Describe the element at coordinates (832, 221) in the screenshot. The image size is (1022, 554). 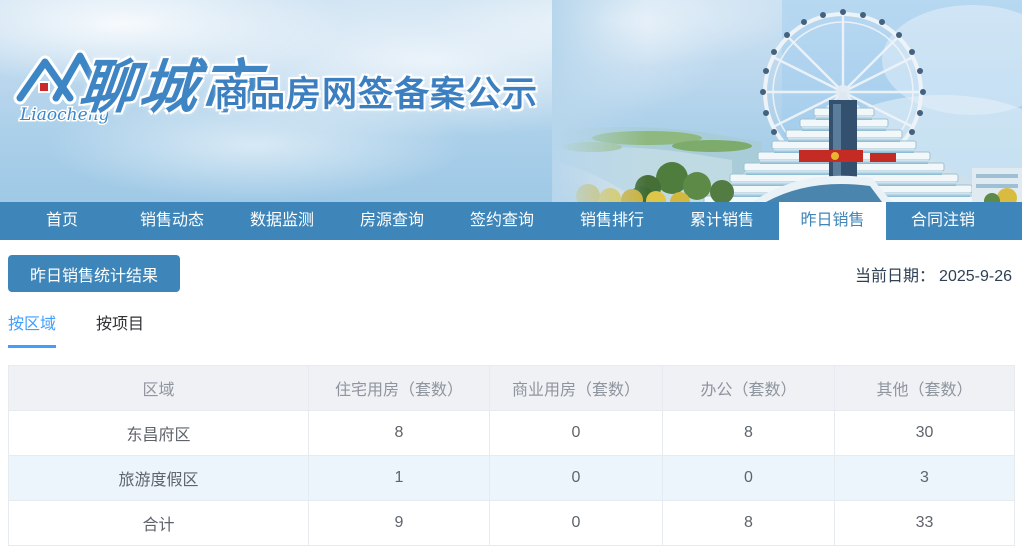
I see `nav-item-yesterday-sales: 昨日销售` at that location.